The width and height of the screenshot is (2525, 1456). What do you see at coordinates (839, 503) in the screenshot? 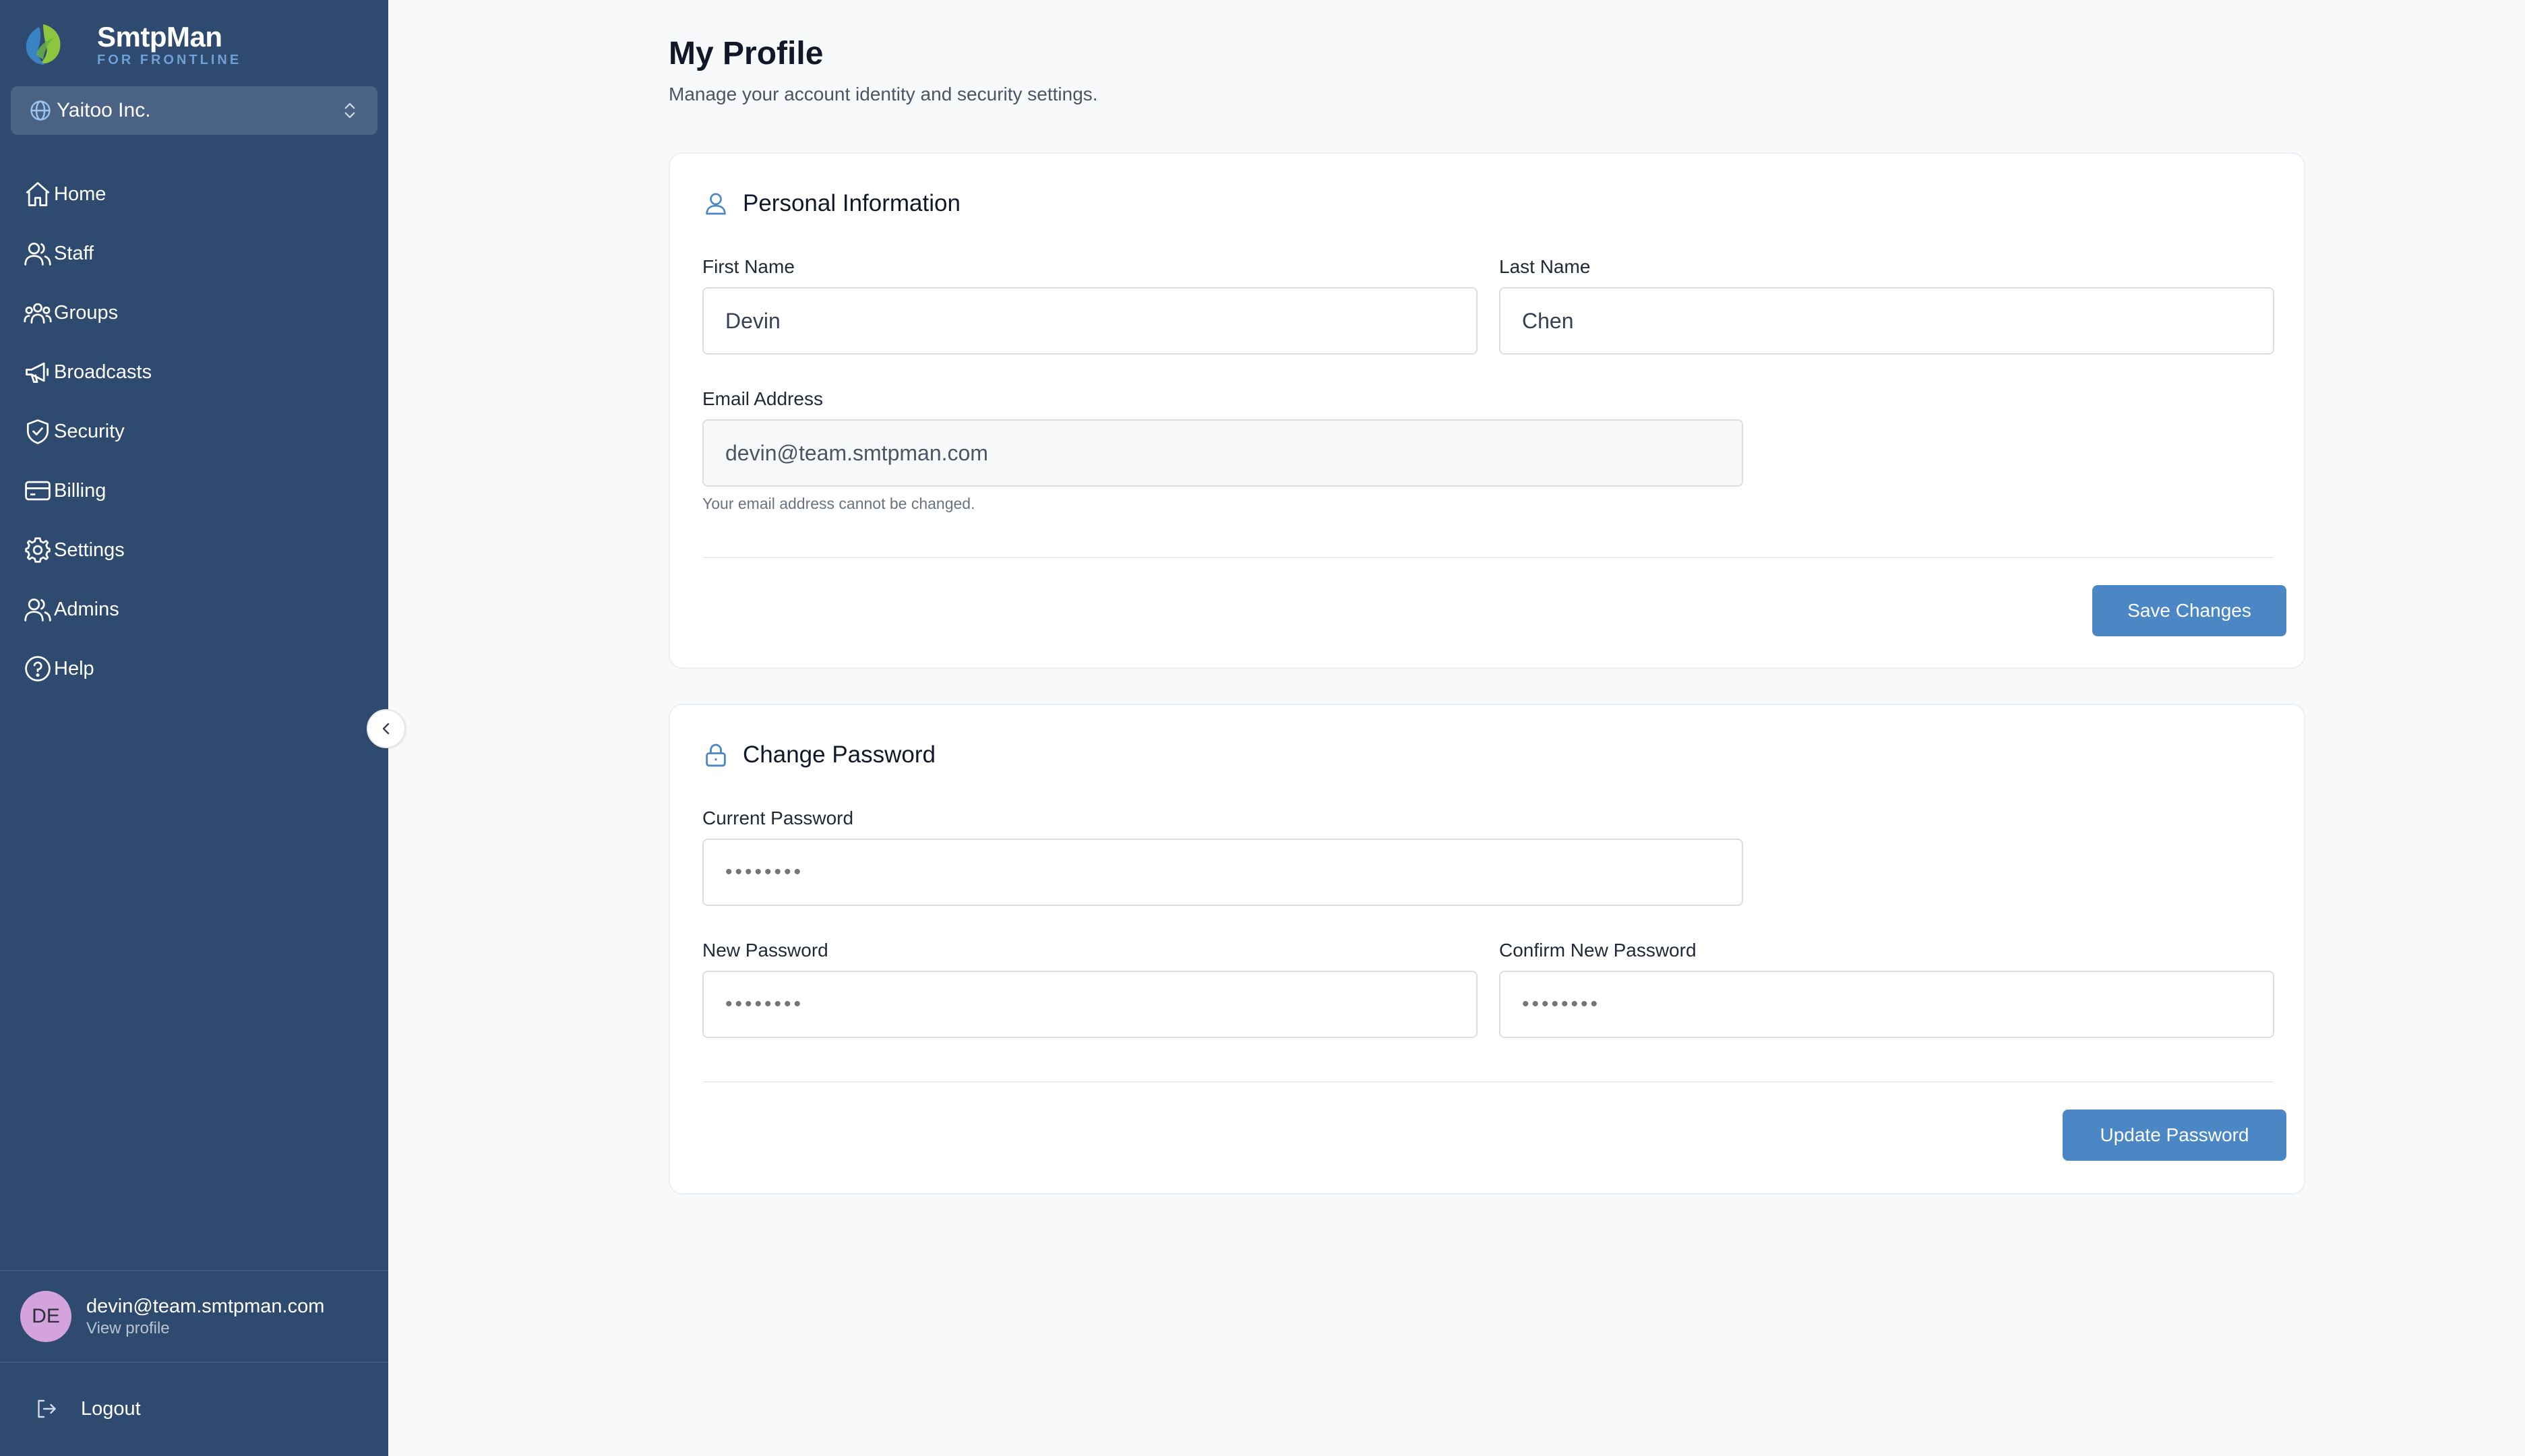
I see `email-hint: Your email address cannot be changed.` at bounding box center [839, 503].